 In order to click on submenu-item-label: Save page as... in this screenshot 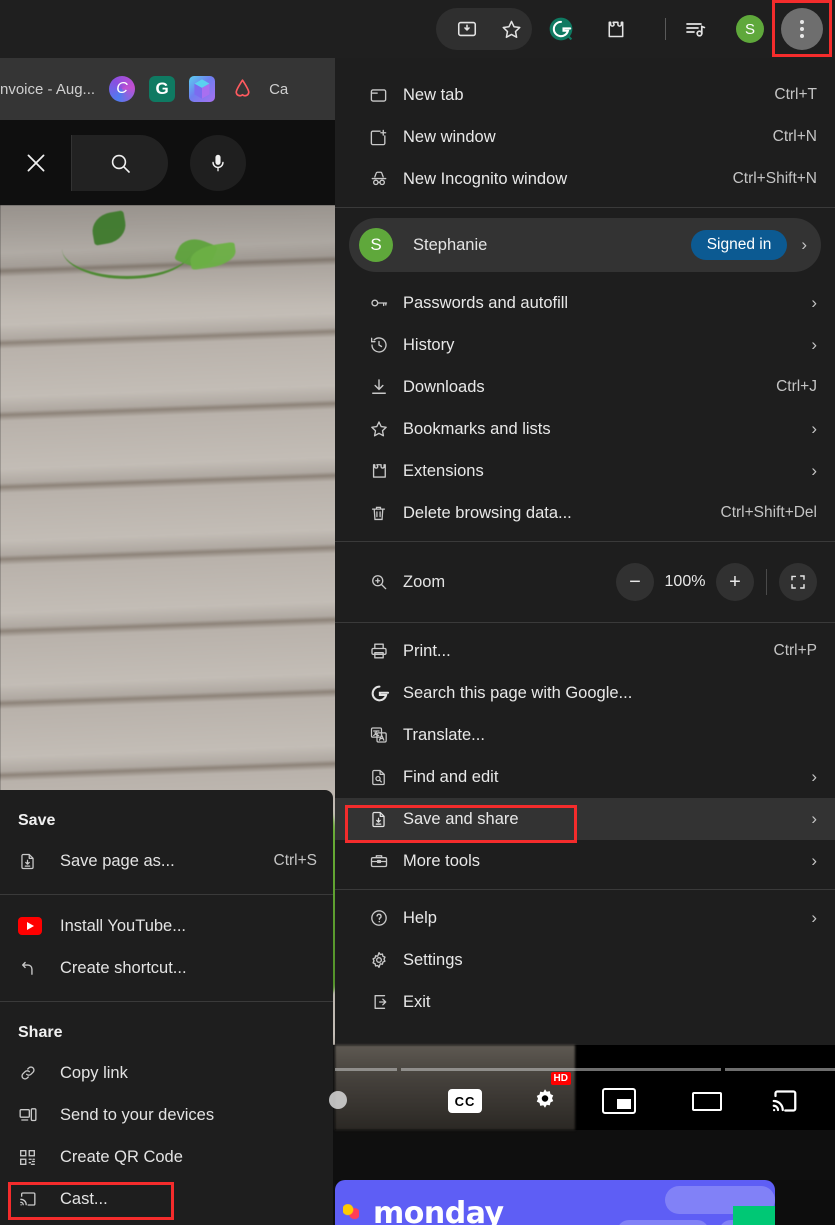, I will do `click(117, 860)`.